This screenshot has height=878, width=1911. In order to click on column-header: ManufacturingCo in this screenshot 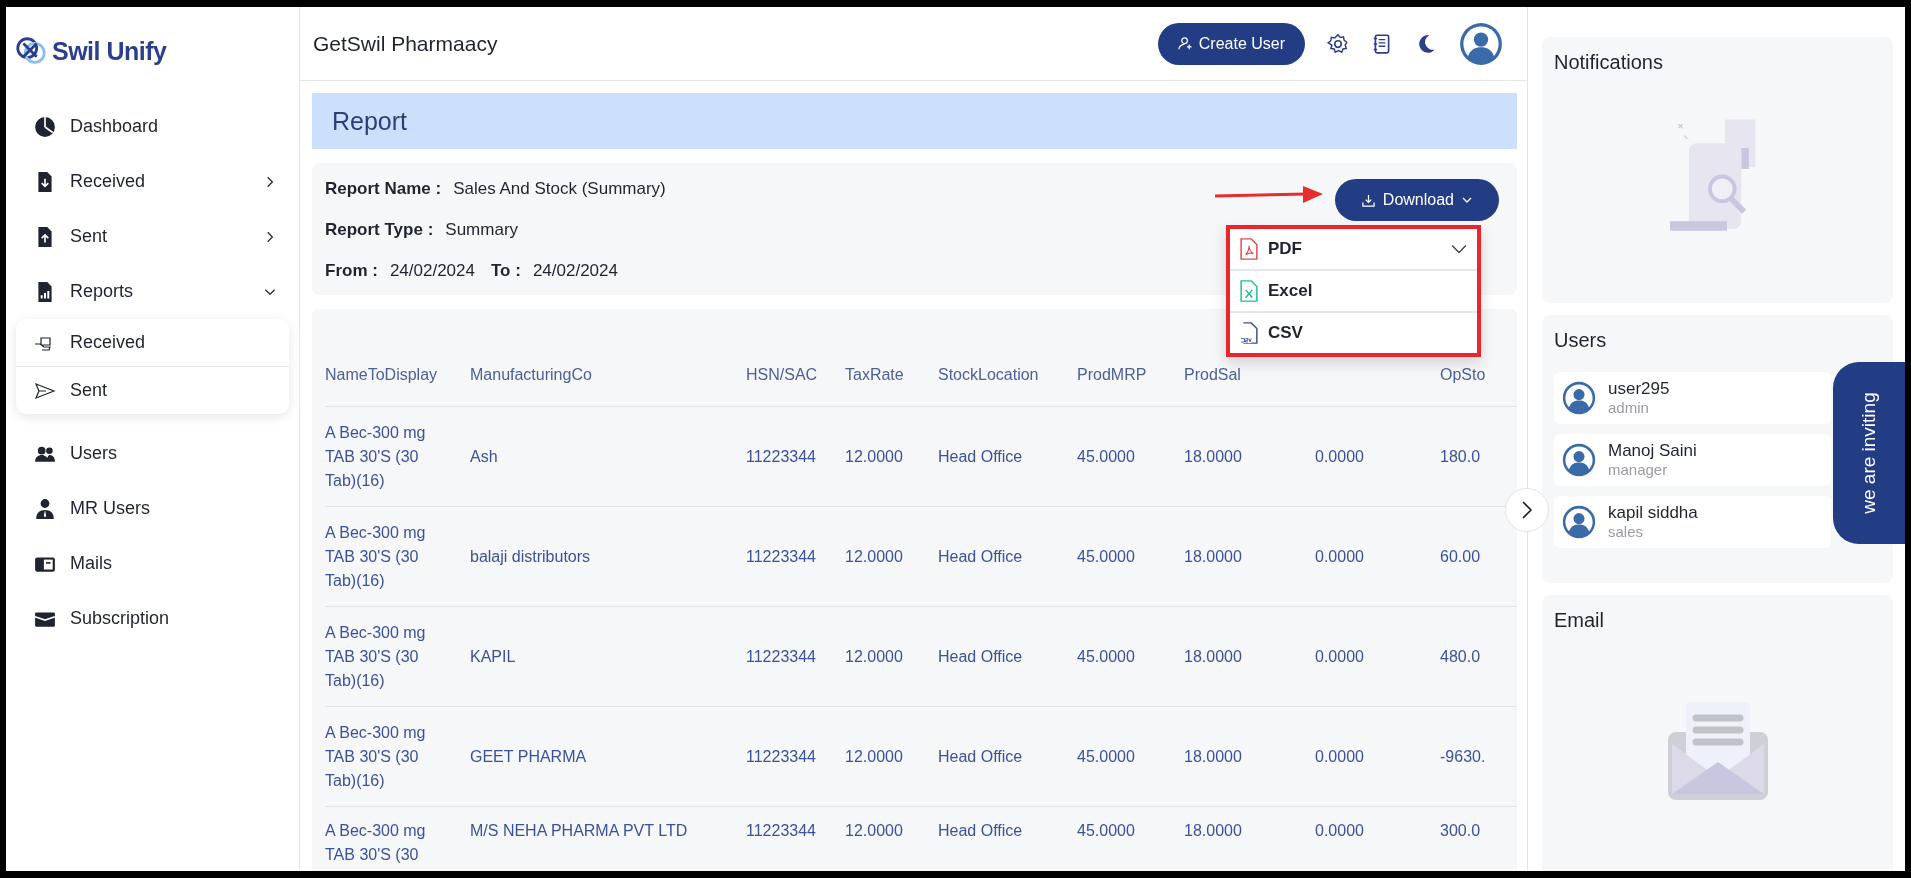, I will do `click(531, 374)`.